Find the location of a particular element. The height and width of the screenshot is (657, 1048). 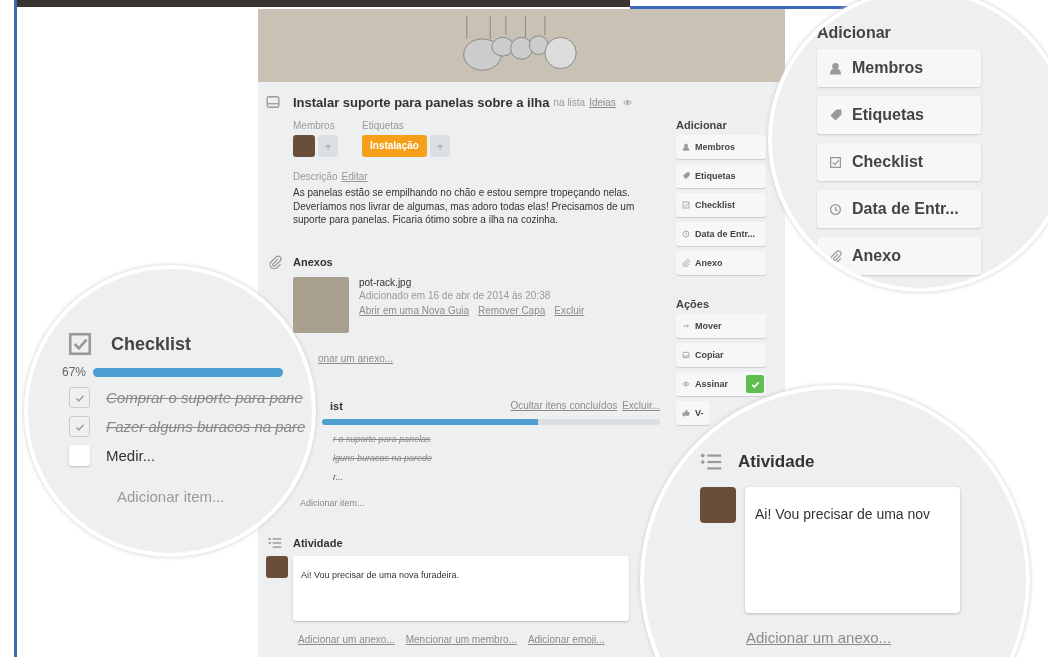

progress-percent: 67% is located at coordinates (74, 372).